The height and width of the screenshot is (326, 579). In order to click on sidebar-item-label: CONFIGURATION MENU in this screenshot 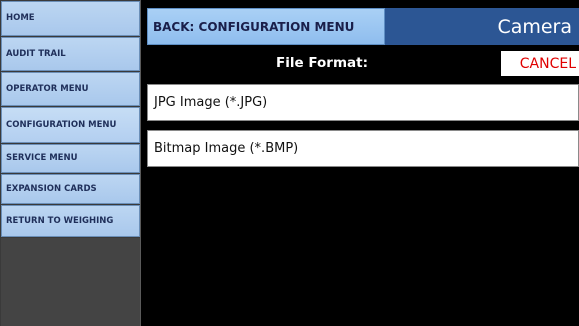, I will do `click(61, 124)`.